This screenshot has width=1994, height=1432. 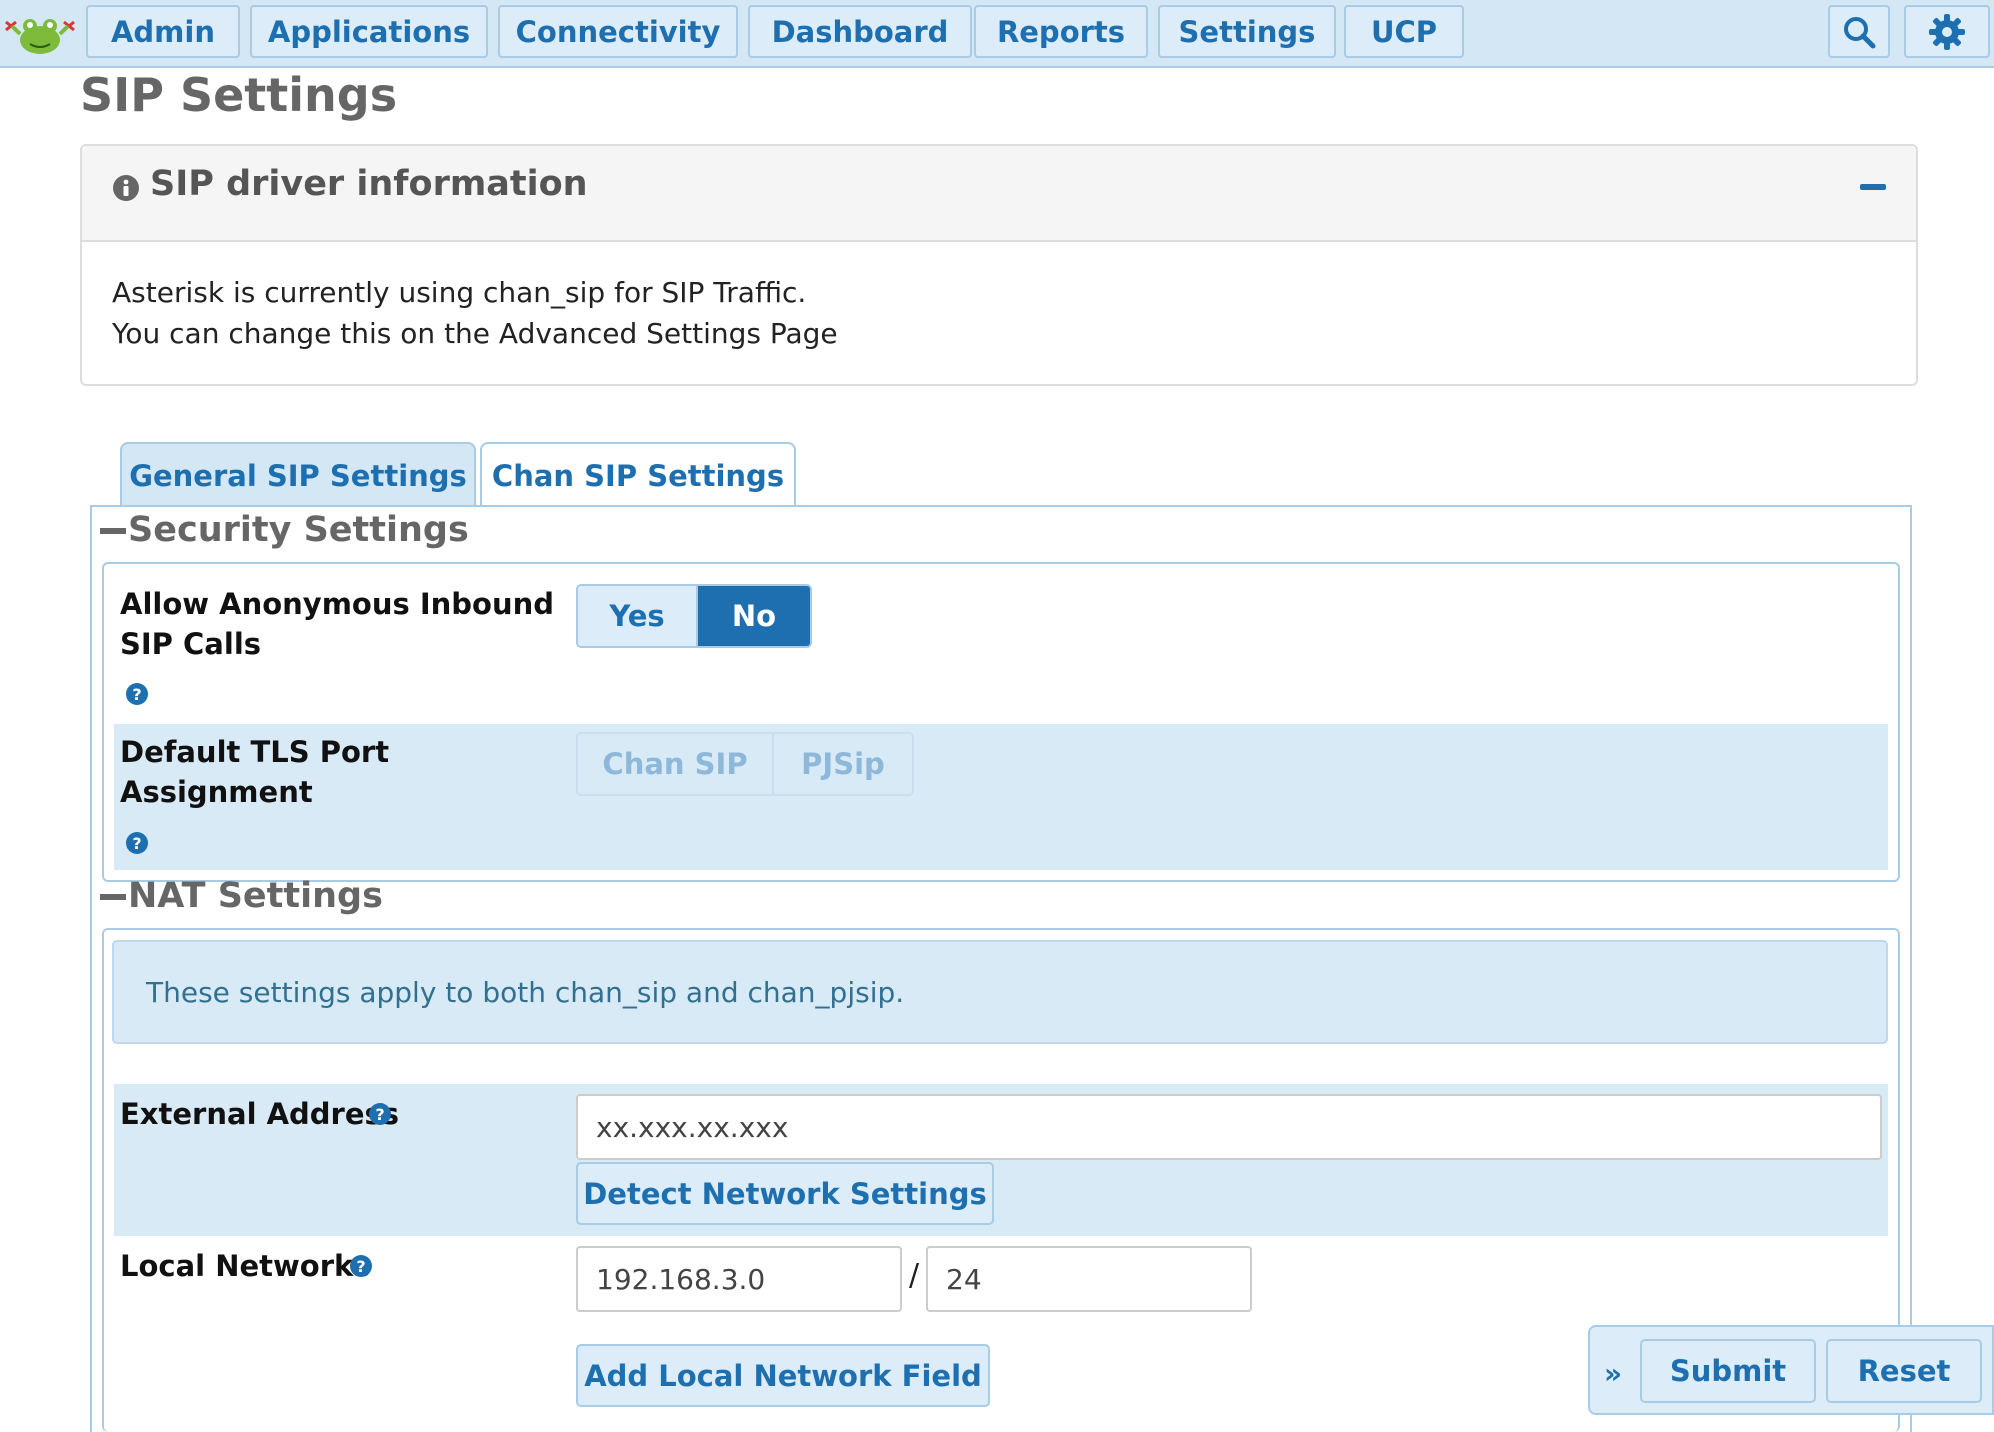 I want to click on local-networks-label: Local Networks, so click(x=245, y=1266).